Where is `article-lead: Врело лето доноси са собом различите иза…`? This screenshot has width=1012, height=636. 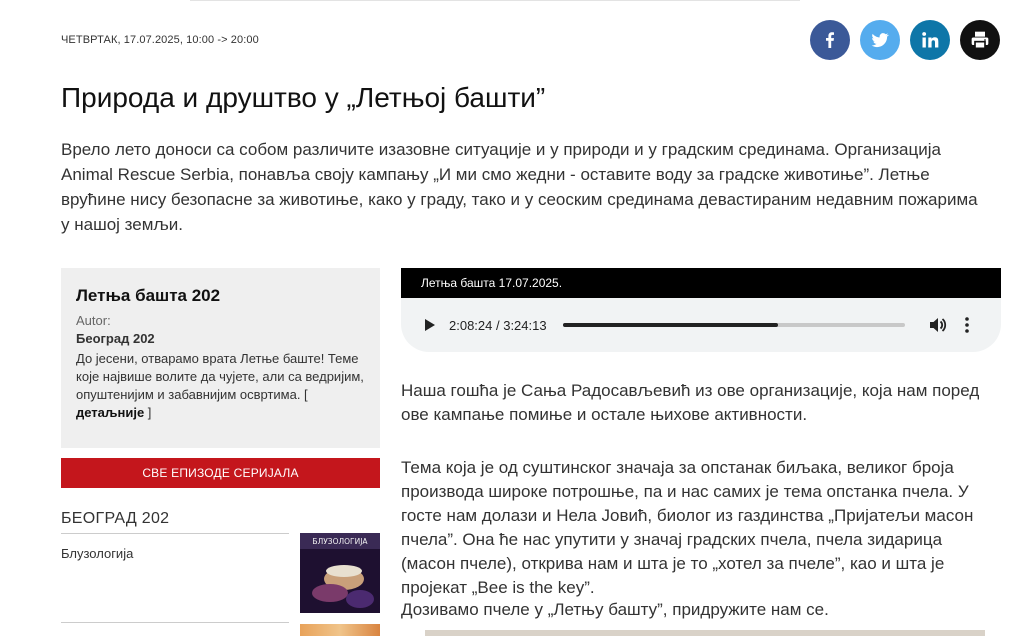
article-lead: Врело лето доноси са собом различите иза… is located at coordinates (519, 187).